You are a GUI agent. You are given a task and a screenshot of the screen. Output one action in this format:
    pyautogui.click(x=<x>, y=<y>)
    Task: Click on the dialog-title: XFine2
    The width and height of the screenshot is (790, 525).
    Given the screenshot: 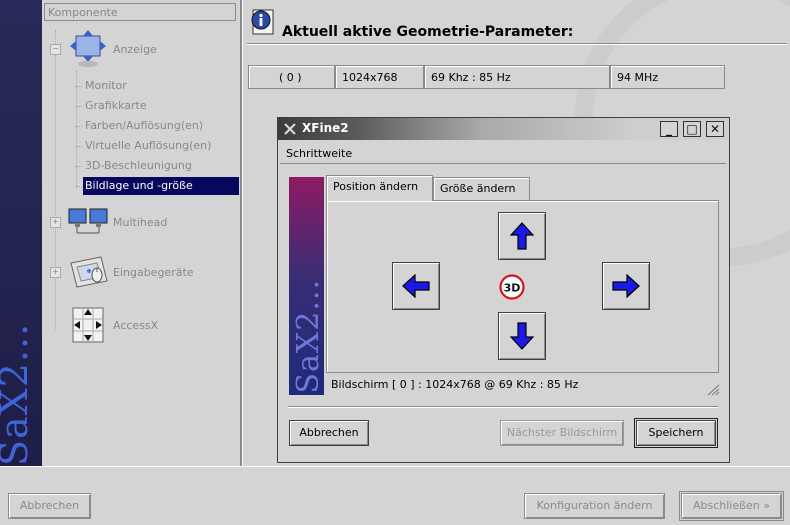 What is the action you would take?
    pyautogui.click(x=325, y=128)
    